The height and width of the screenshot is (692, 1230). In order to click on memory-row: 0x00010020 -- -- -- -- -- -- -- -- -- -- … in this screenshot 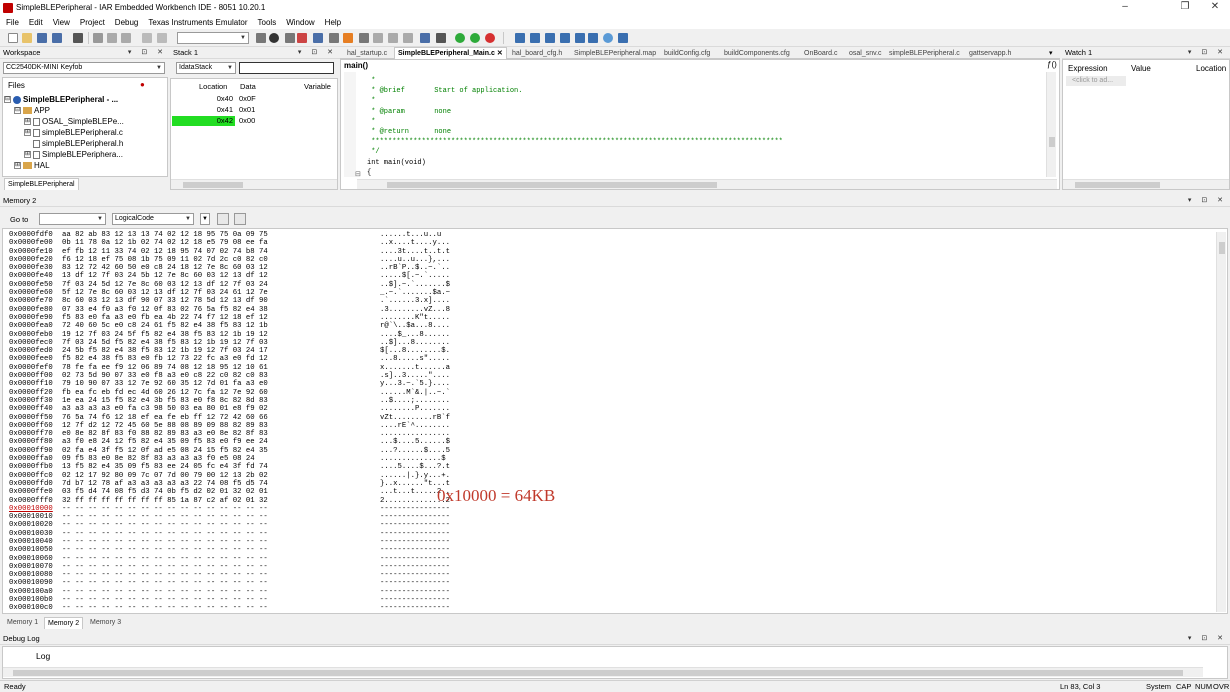, I will do `click(239, 525)`.